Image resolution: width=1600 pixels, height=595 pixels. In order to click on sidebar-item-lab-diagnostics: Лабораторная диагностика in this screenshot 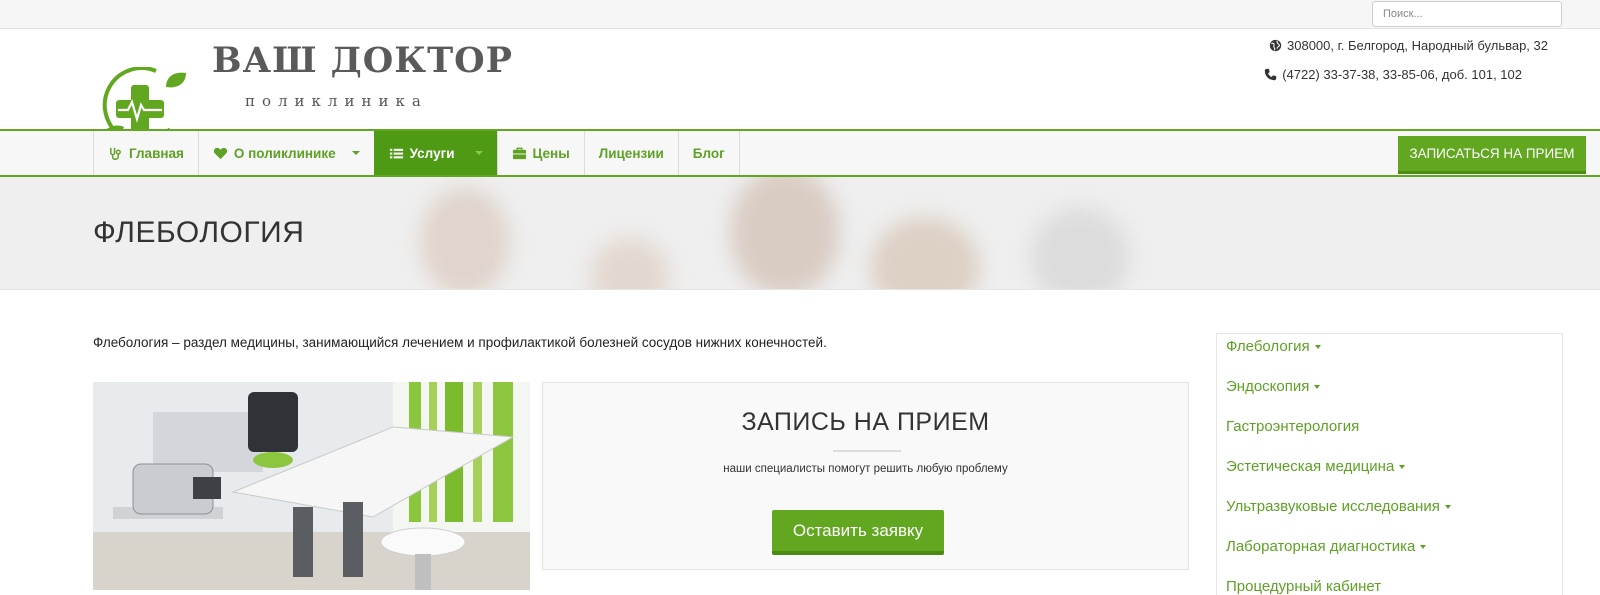, I will do `click(1326, 546)`.